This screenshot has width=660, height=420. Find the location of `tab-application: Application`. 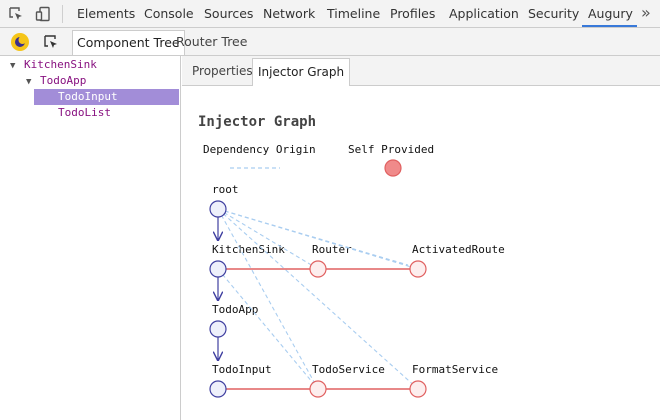

tab-application: Application is located at coordinates (484, 14).